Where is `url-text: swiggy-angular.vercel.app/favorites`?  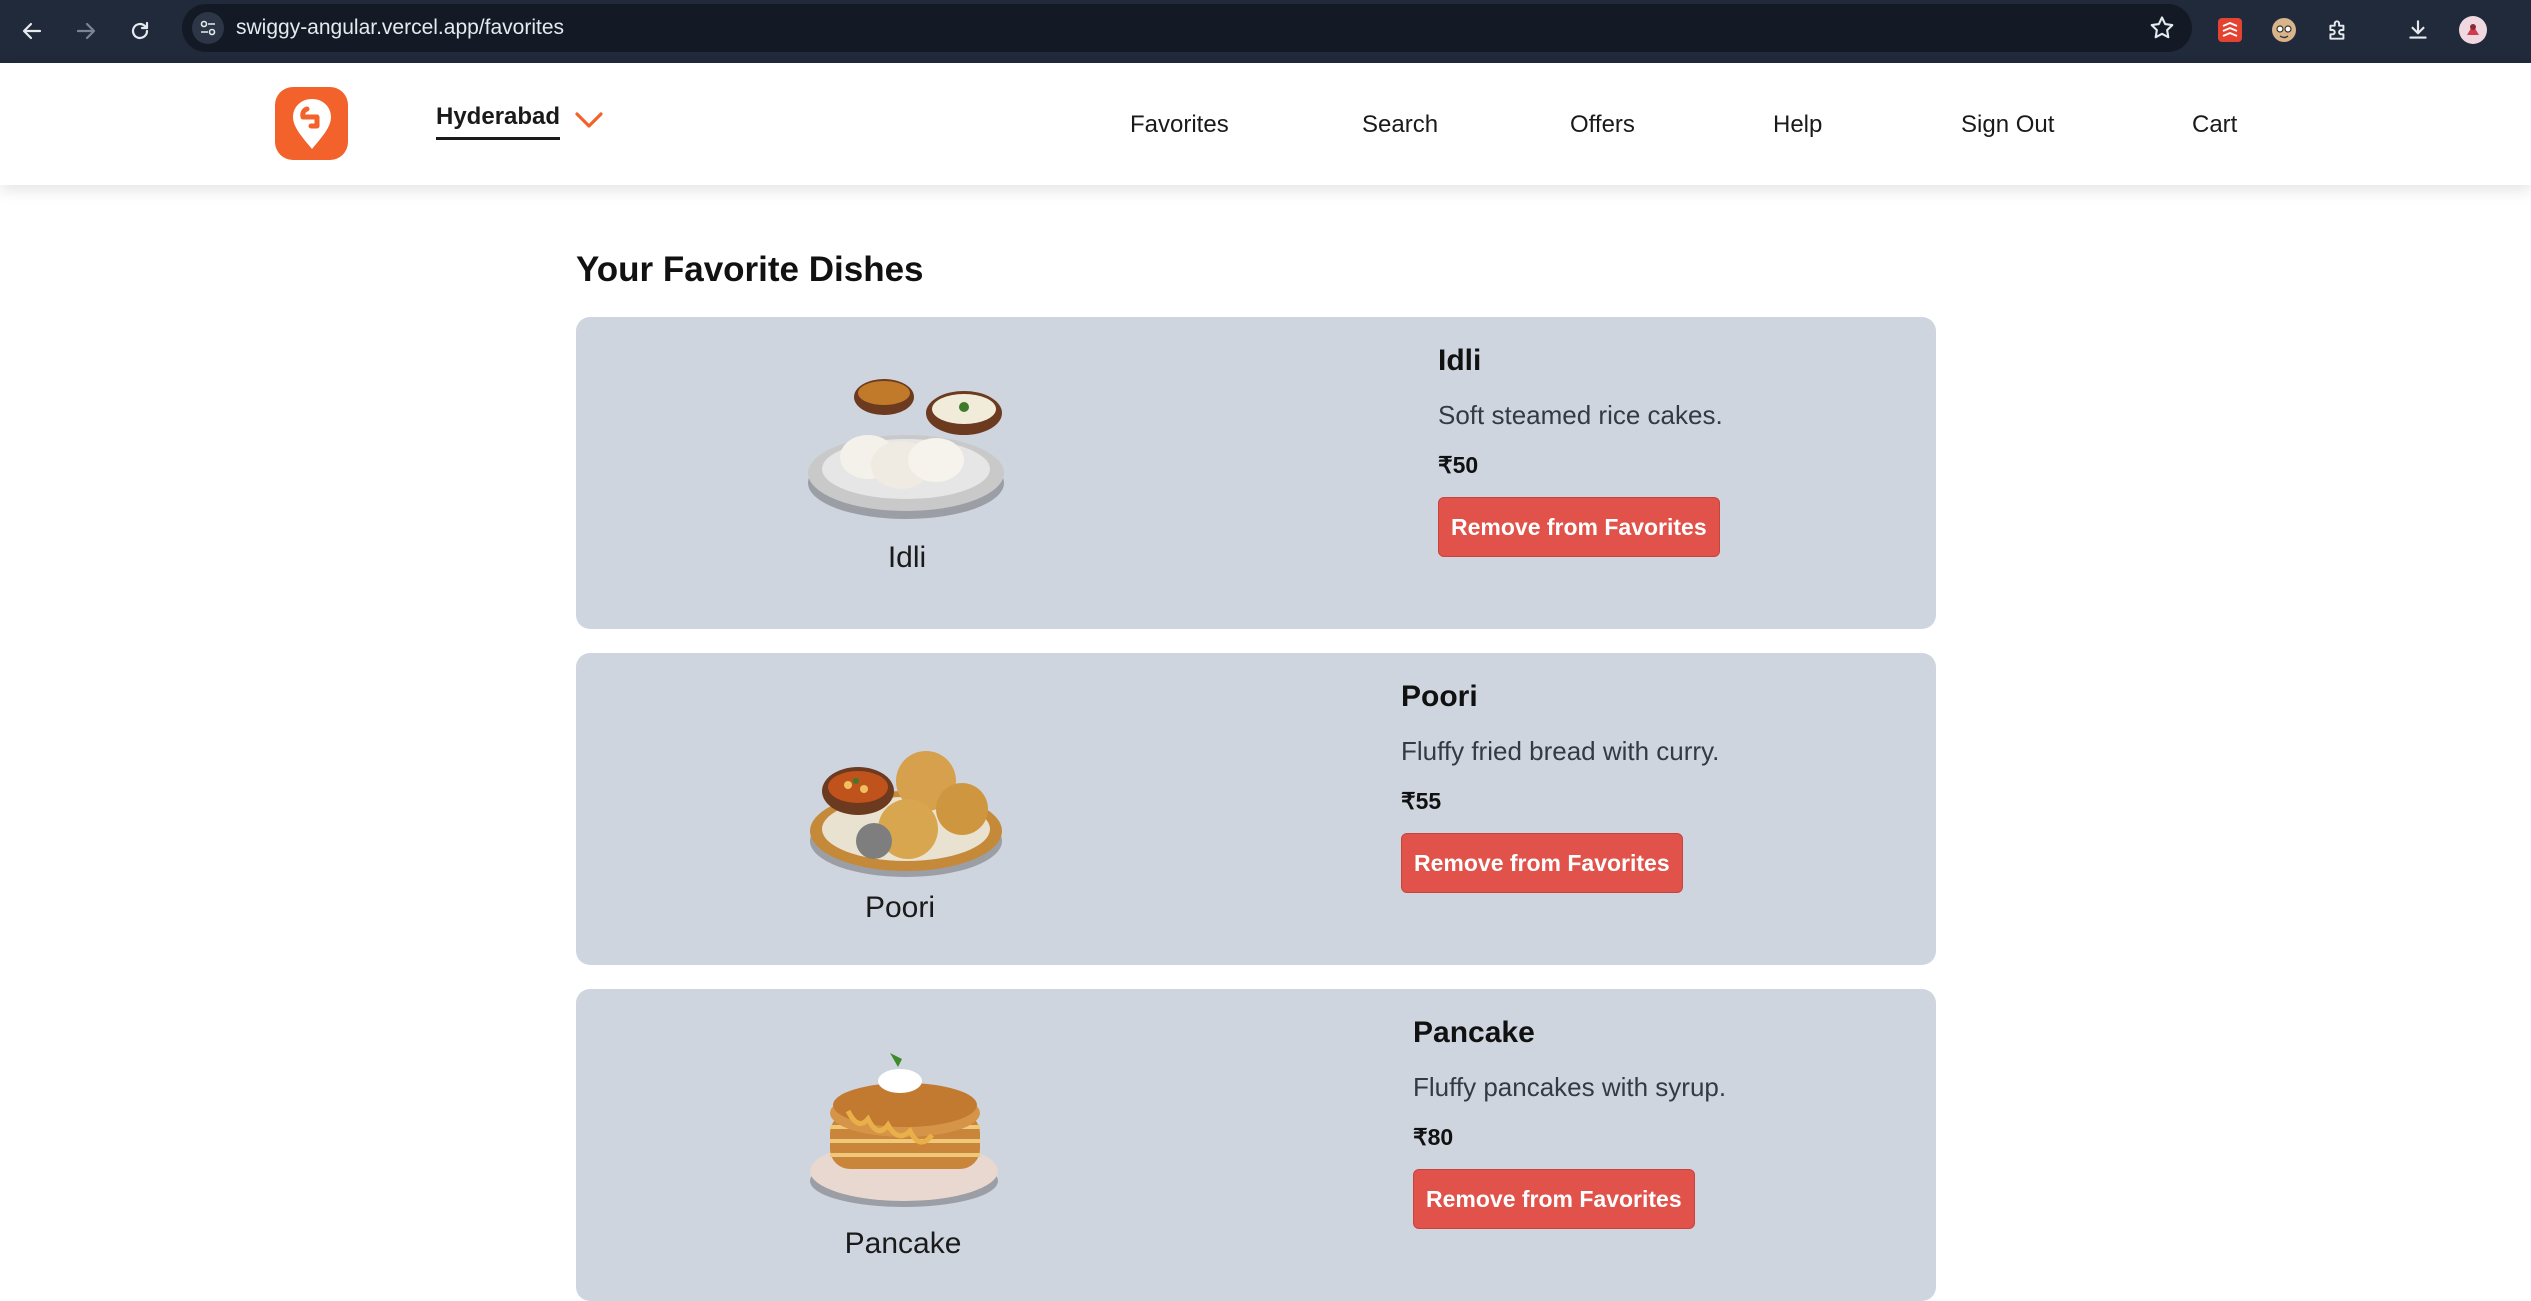 url-text: swiggy-angular.vercel.app/favorites is located at coordinates (400, 28).